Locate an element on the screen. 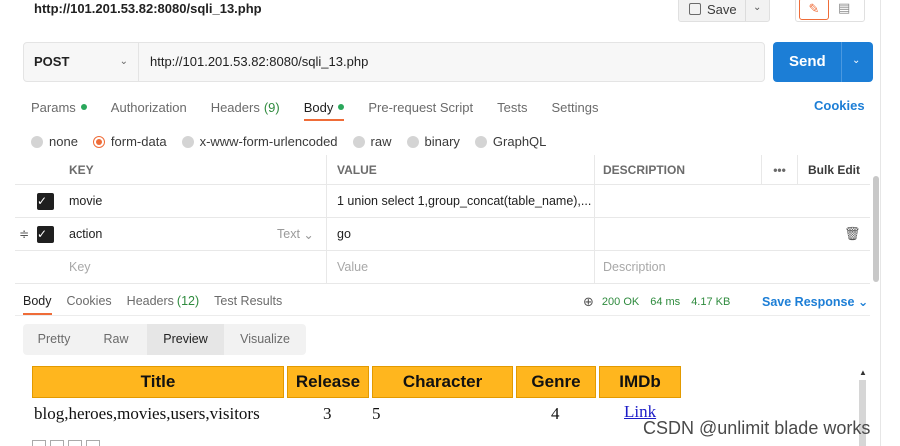  tab-response-headers: Headers (12) is located at coordinates (163, 301).